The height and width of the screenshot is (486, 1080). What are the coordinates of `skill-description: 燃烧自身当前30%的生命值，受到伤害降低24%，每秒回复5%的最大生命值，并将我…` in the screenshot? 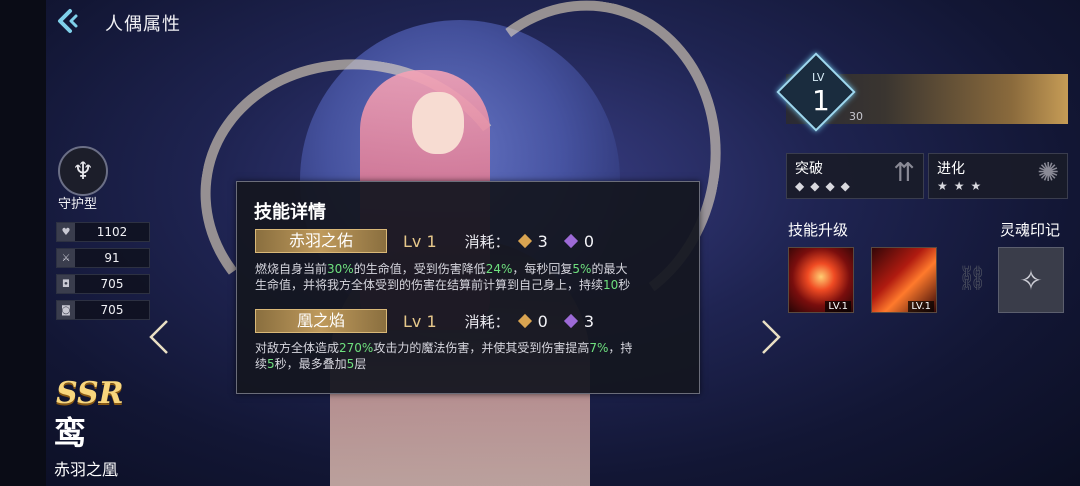 It's located at (447, 277).